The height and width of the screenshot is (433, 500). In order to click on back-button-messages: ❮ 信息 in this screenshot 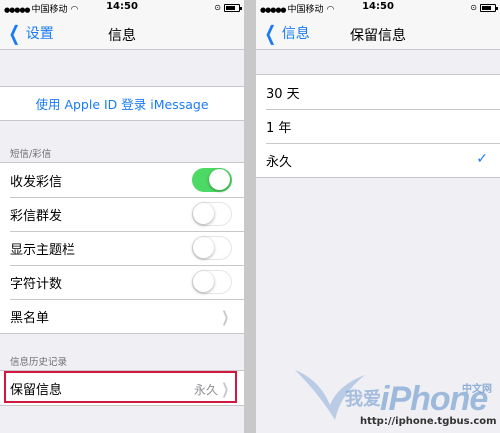, I will do `click(286, 33)`.